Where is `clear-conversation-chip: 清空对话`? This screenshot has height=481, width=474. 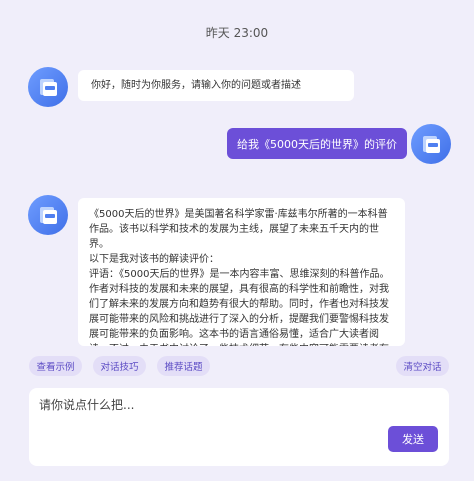
clear-conversation-chip: 清空对话 is located at coordinates (422, 366).